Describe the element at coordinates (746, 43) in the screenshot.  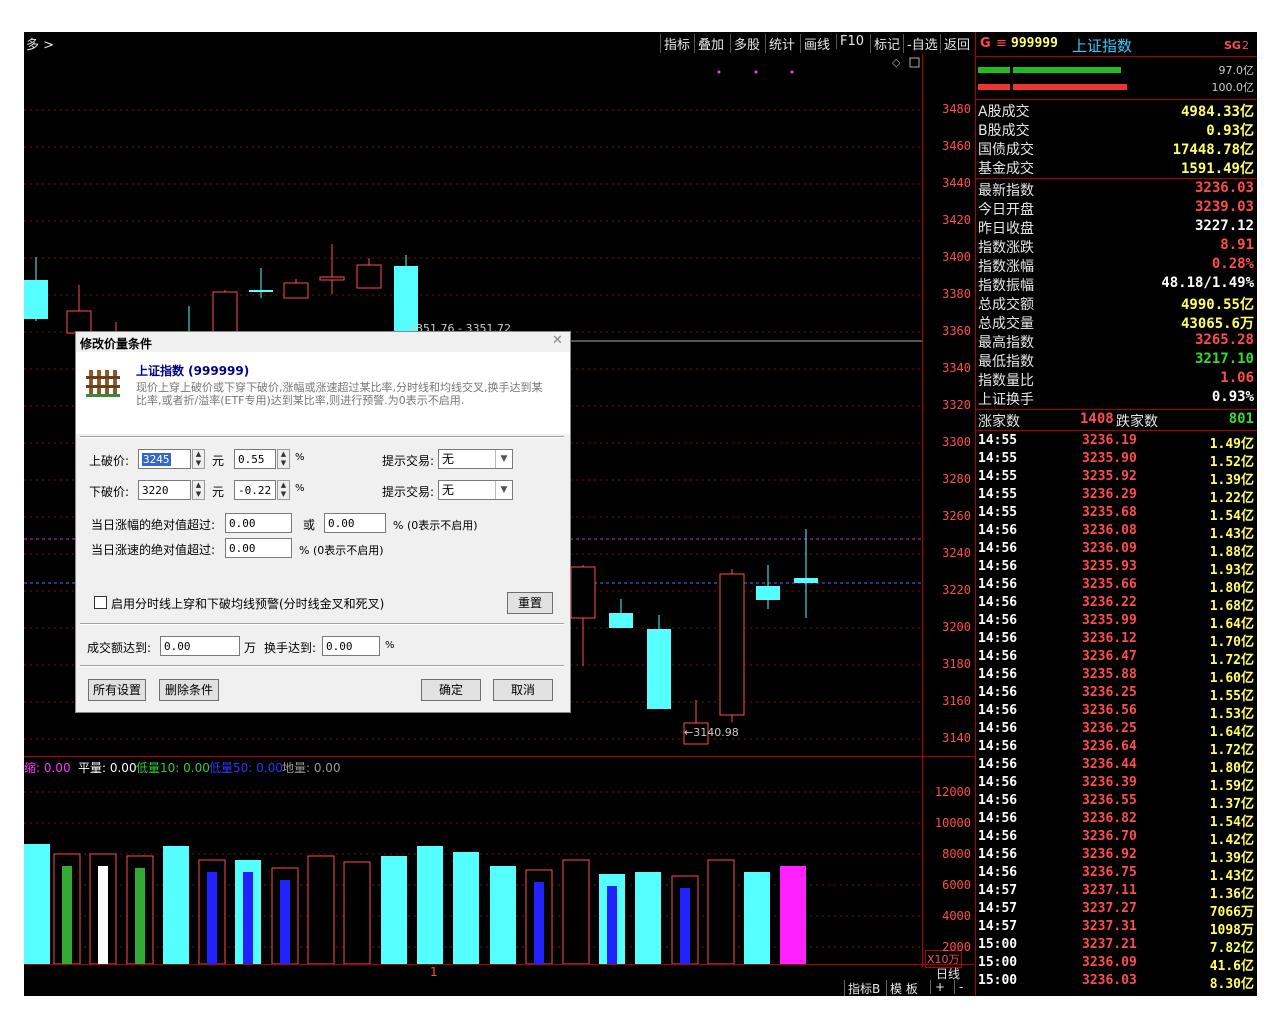
I see `toolbar-multi-stock: 多股` at that location.